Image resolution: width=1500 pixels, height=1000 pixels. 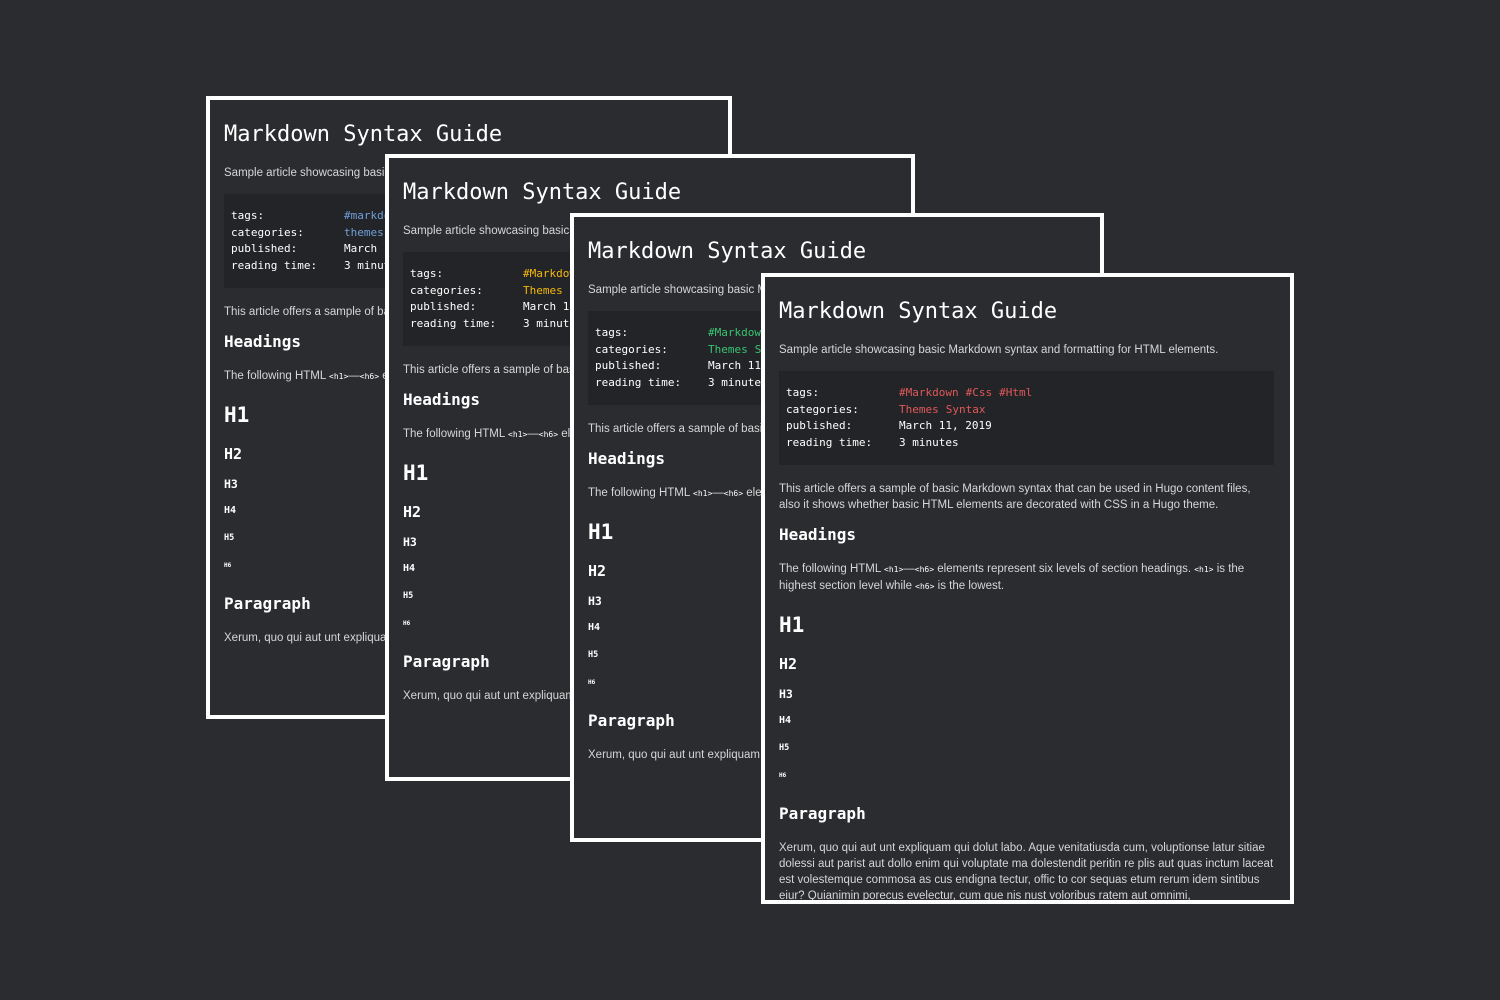 What do you see at coordinates (792, 625) in the screenshot?
I see `heading-sample-h1: H1` at bounding box center [792, 625].